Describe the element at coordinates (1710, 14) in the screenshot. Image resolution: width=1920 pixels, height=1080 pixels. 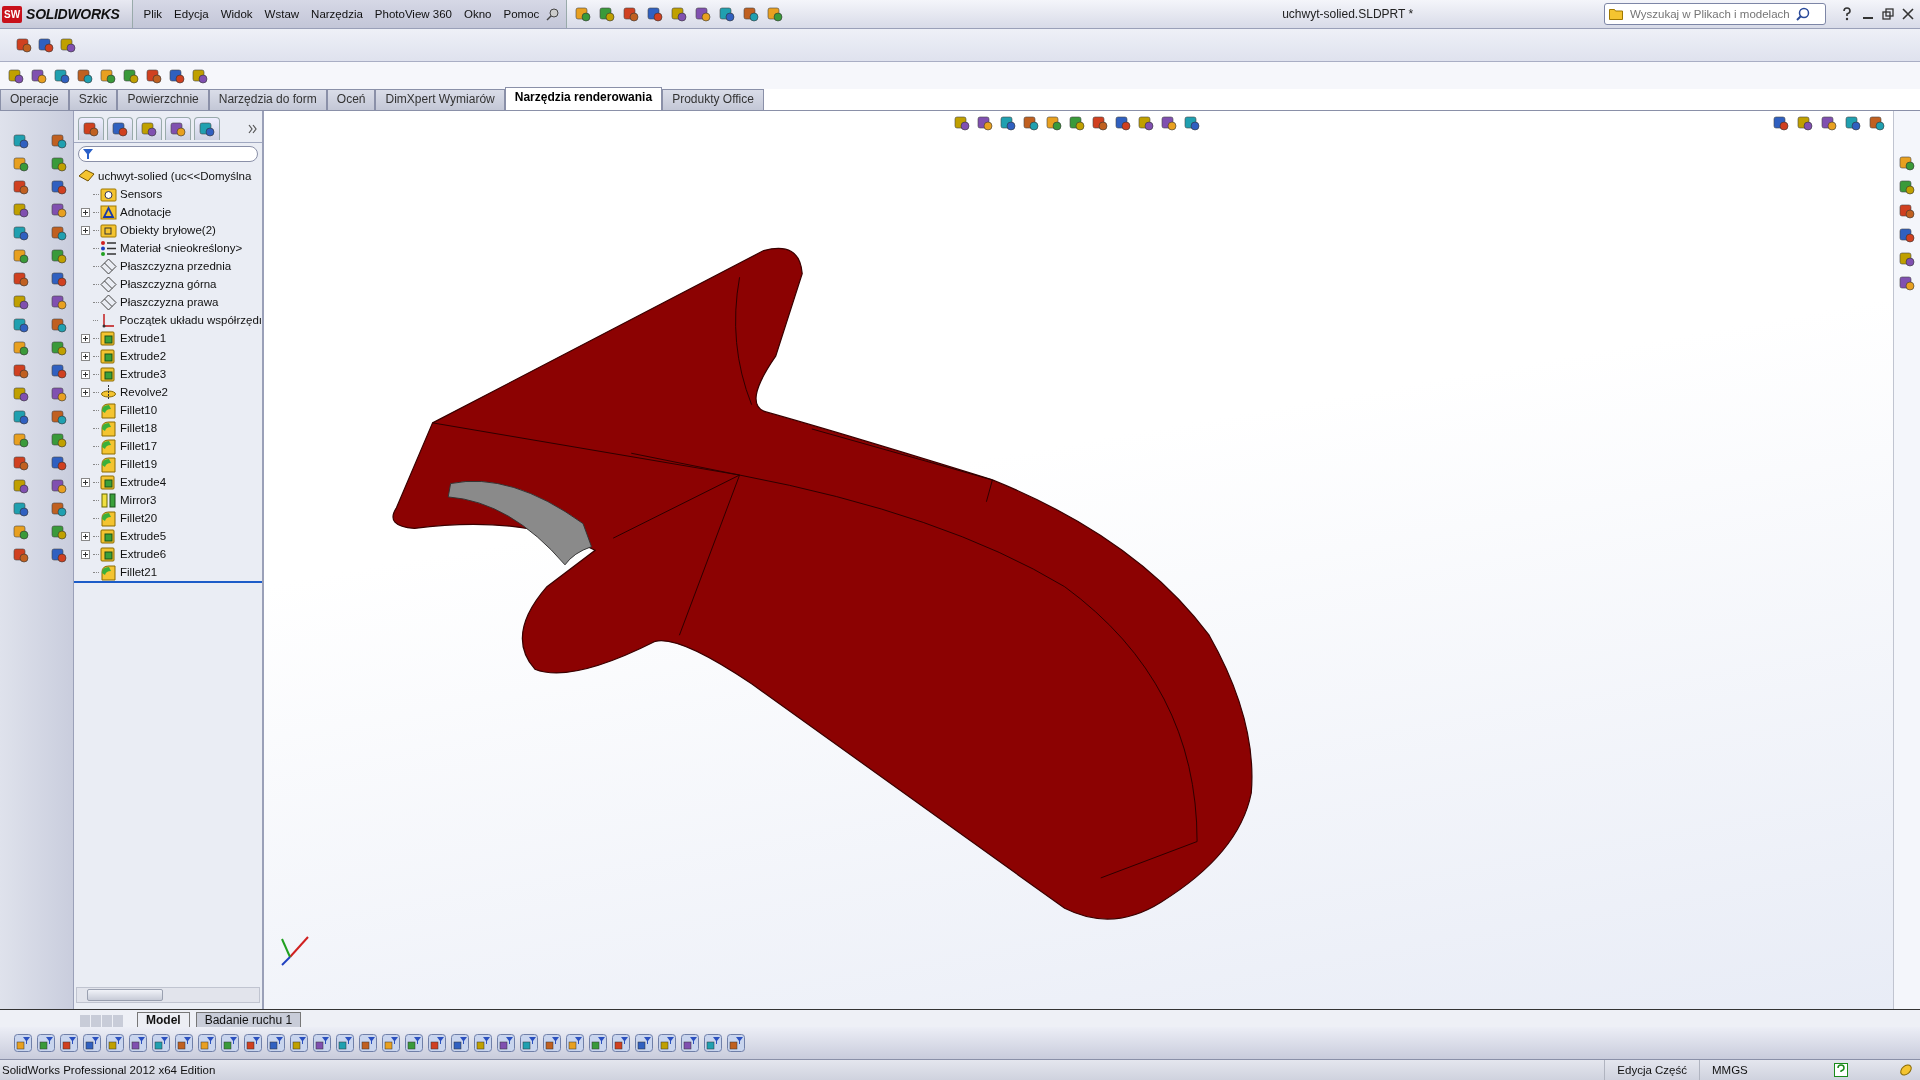
I see `search-input: Wyszukaj w Plikach i modelach` at that location.